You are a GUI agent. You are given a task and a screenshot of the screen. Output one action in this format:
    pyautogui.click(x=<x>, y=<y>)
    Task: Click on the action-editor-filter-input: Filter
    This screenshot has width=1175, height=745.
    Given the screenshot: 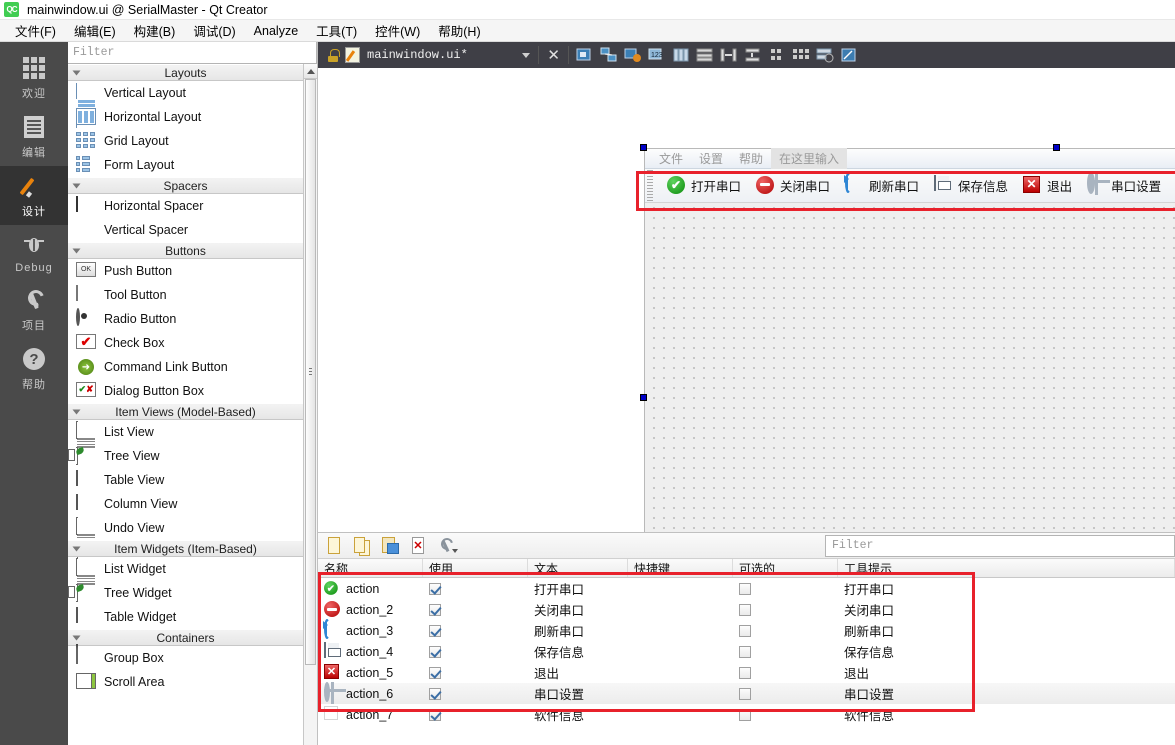 What is the action you would take?
    pyautogui.click(x=1000, y=545)
    